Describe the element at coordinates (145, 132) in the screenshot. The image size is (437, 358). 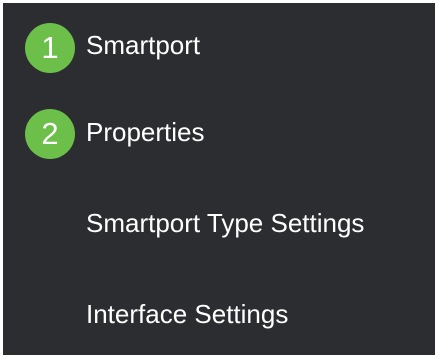
I see `nav-item-label: Properties` at that location.